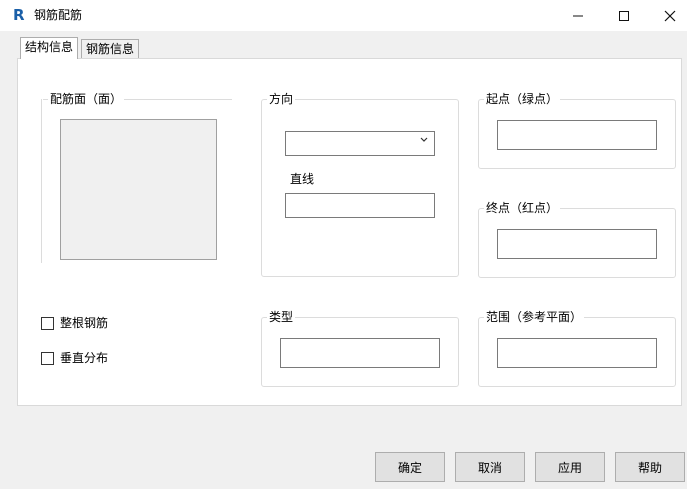 This screenshot has height=489, width=687. What do you see at coordinates (86, 99) in the screenshot?
I see `face-group-label: 配筋面（面）` at bounding box center [86, 99].